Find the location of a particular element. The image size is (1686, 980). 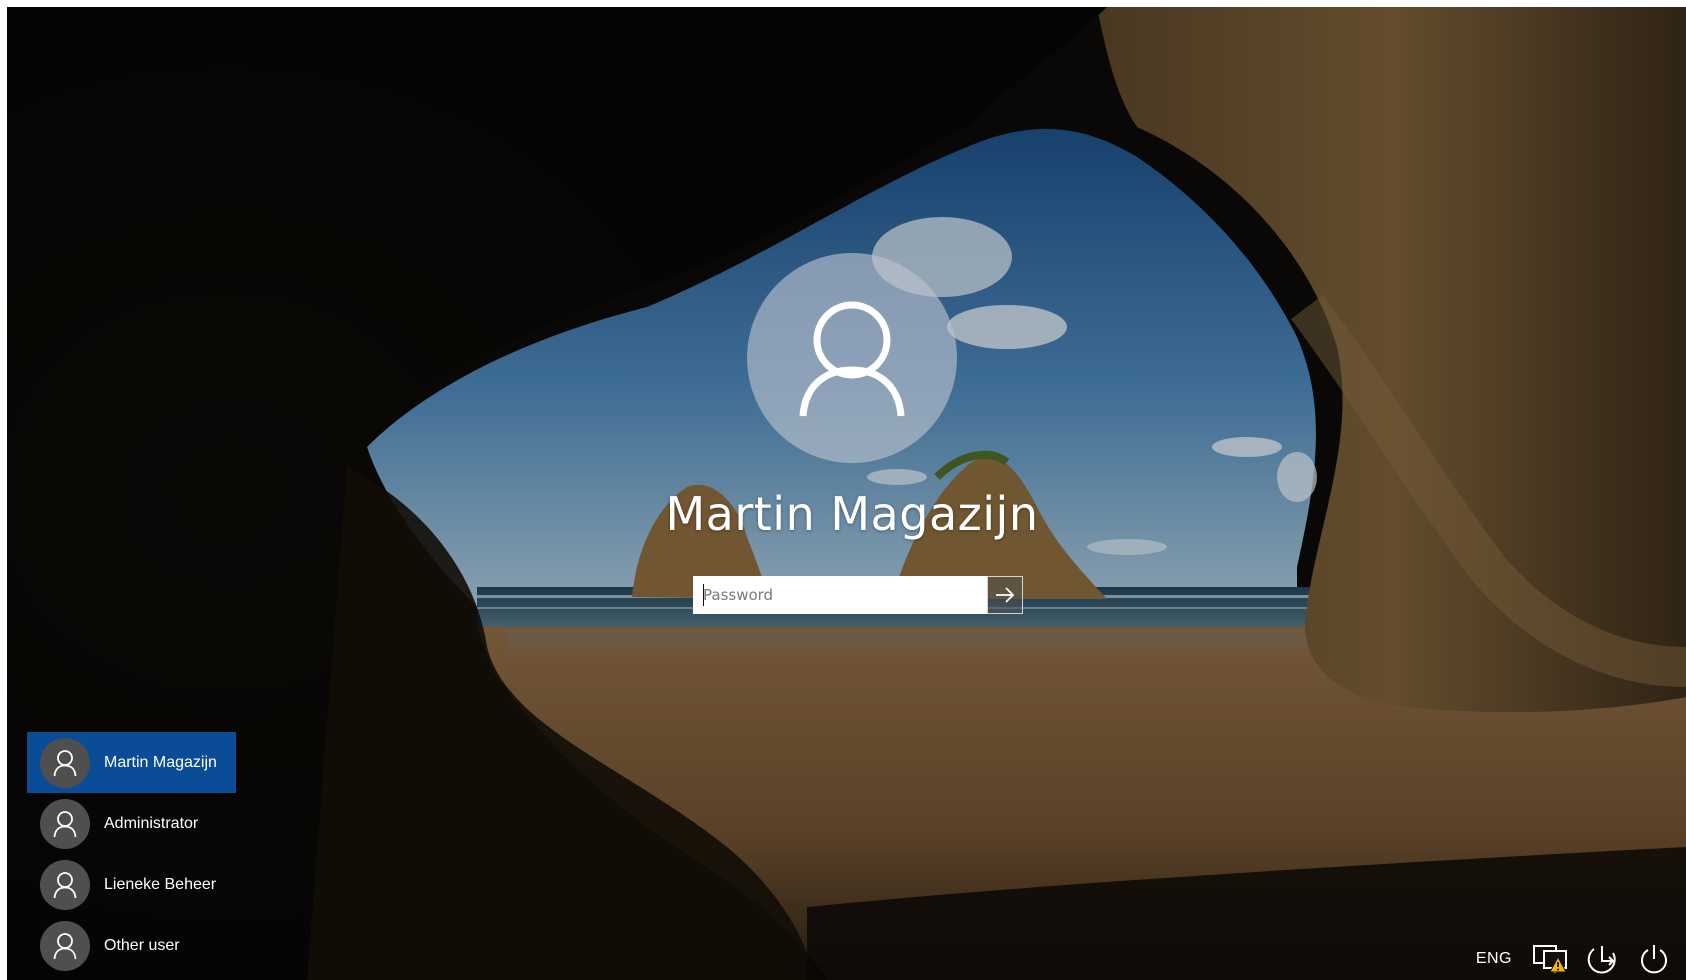

user-tile-label: Administrator is located at coordinates (151, 823).